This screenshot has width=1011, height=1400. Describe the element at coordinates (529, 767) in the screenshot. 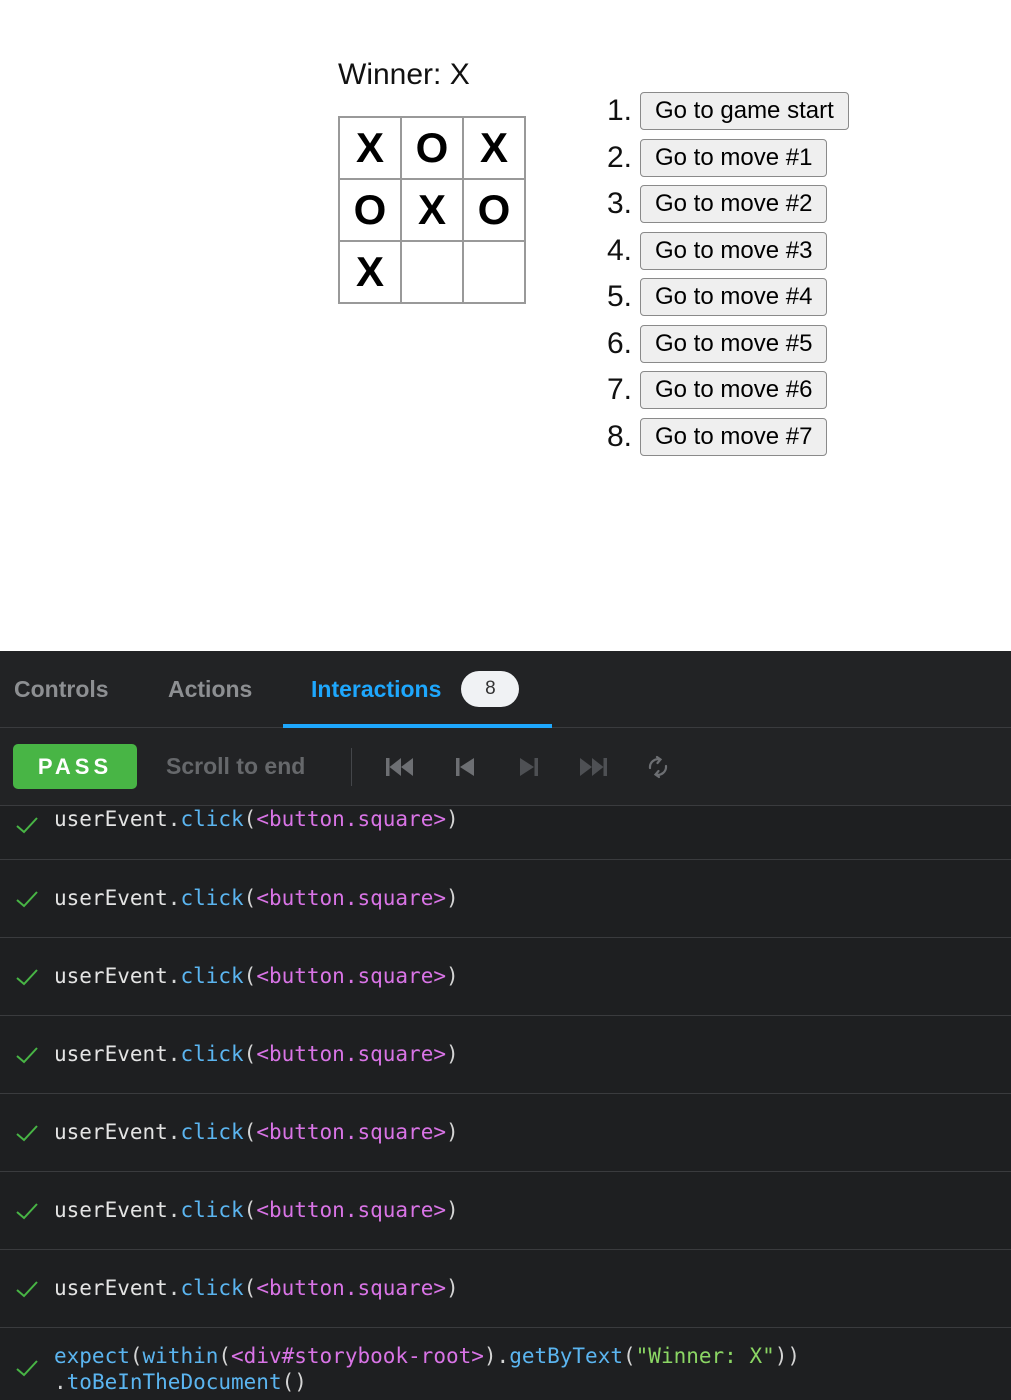

I see `step-forward-icon` at that location.